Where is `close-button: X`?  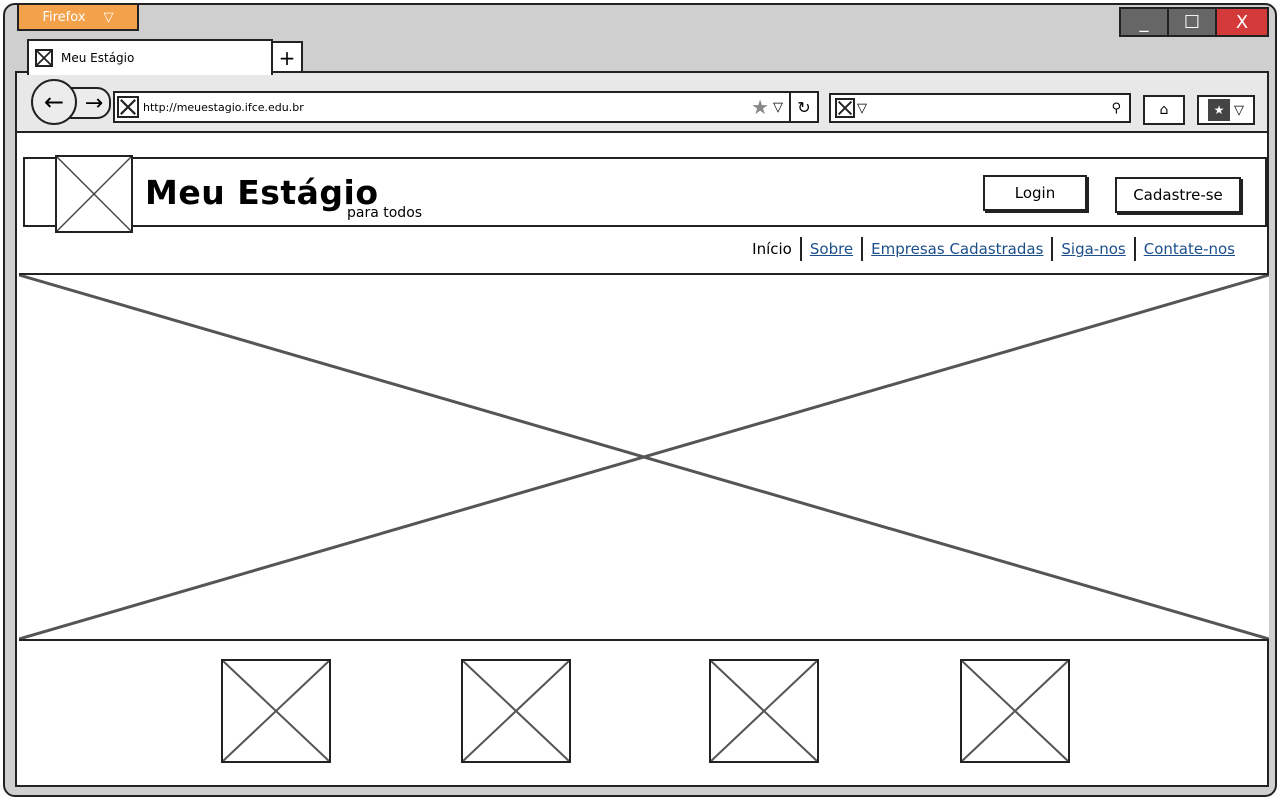
close-button: X is located at coordinates (1242, 22).